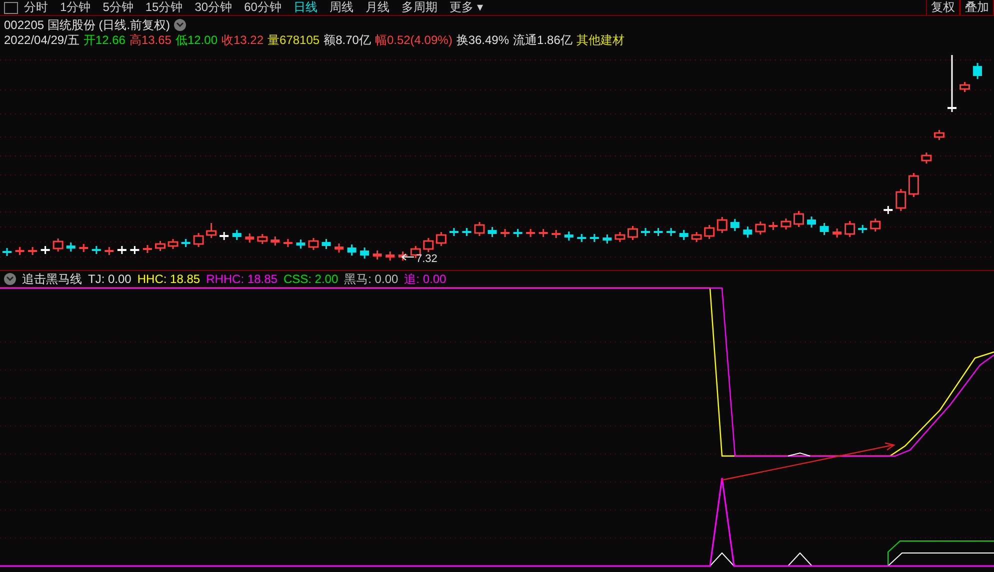  Describe the element at coordinates (425, 279) in the screenshot. I see `indicator-value: 追: 0.00` at that location.